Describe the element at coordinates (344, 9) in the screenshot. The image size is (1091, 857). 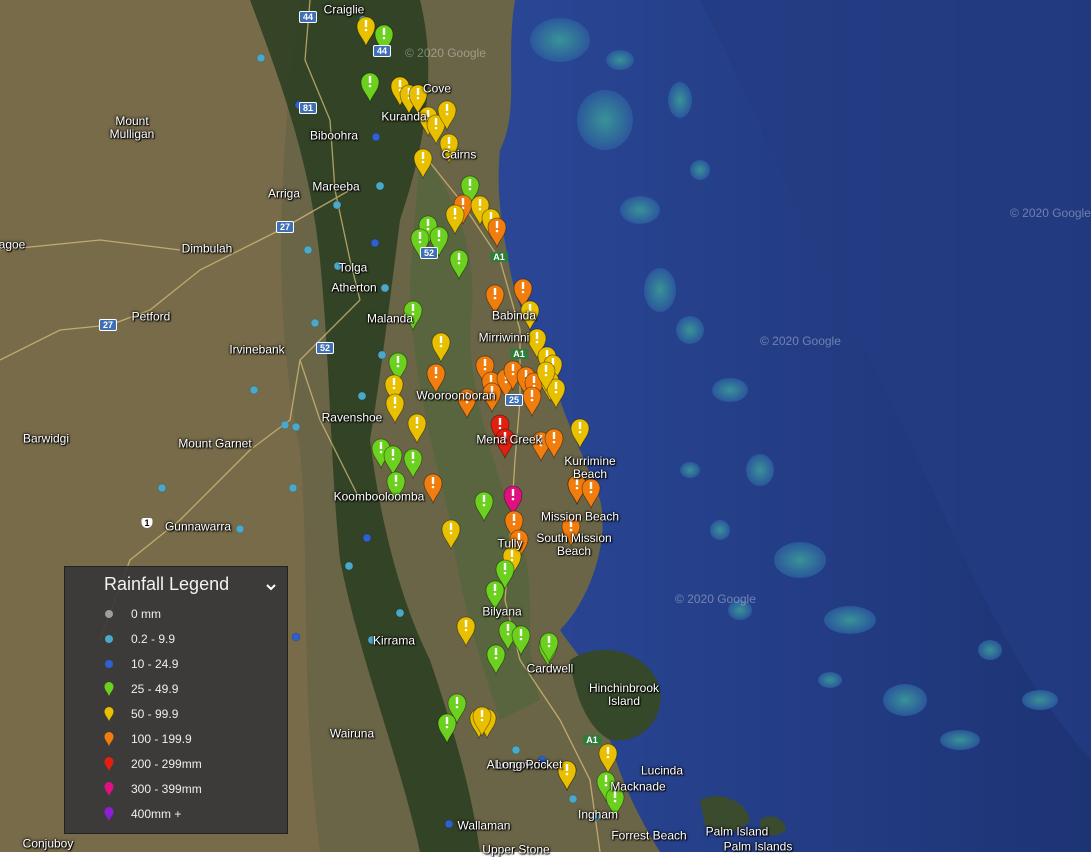
I see `place-label: Craiglie` at that location.